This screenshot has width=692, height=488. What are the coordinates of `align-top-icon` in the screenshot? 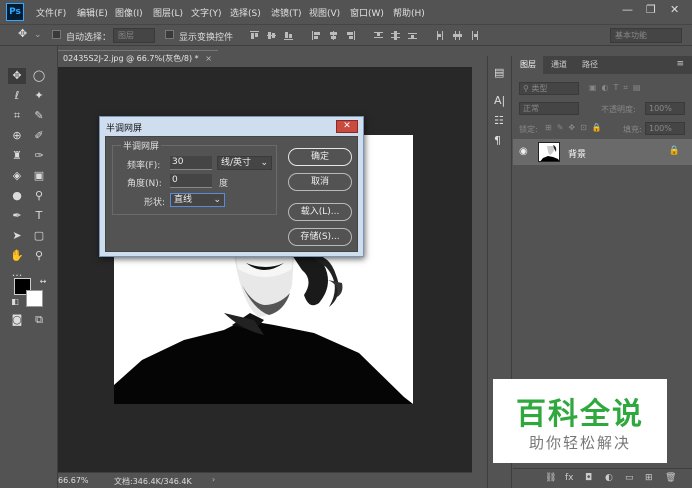 It's located at (254, 35).